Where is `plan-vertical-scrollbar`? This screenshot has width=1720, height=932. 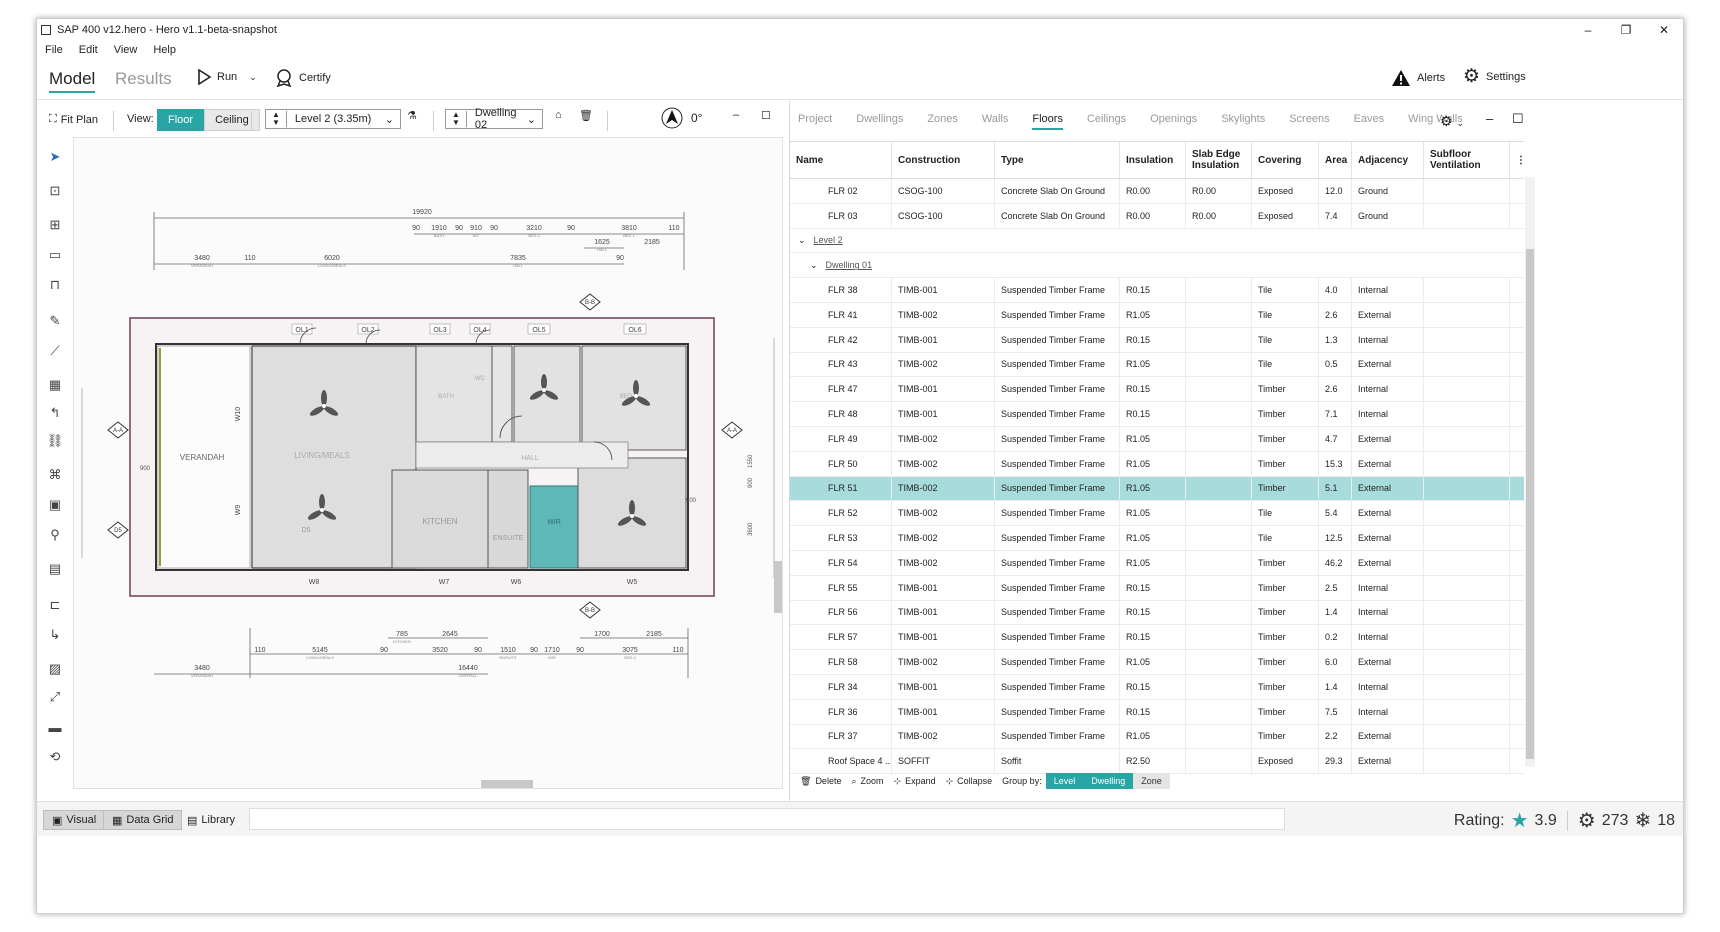 plan-vertical-scrollbar is located at coordinates (778, 461).